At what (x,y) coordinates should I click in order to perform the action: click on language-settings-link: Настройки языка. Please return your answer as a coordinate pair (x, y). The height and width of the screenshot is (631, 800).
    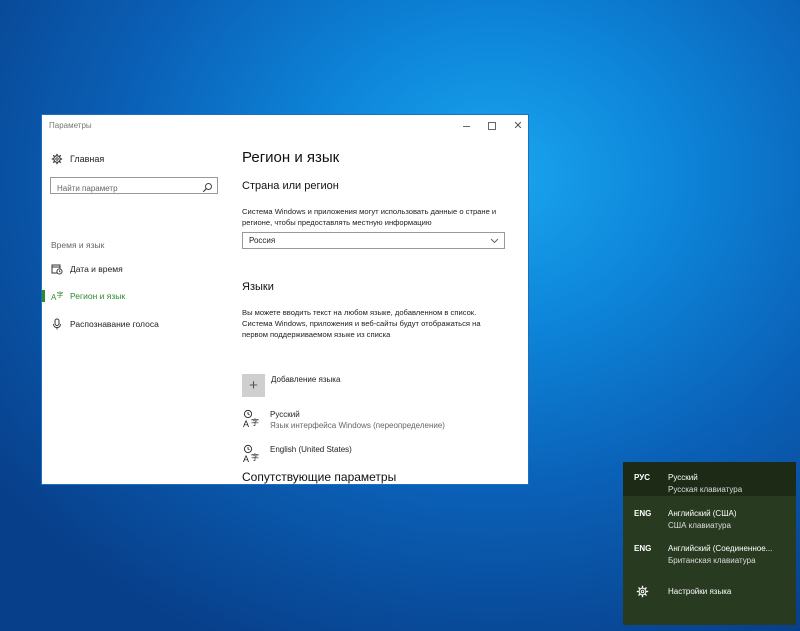
    Looking at the image, I should click on (709, 592).